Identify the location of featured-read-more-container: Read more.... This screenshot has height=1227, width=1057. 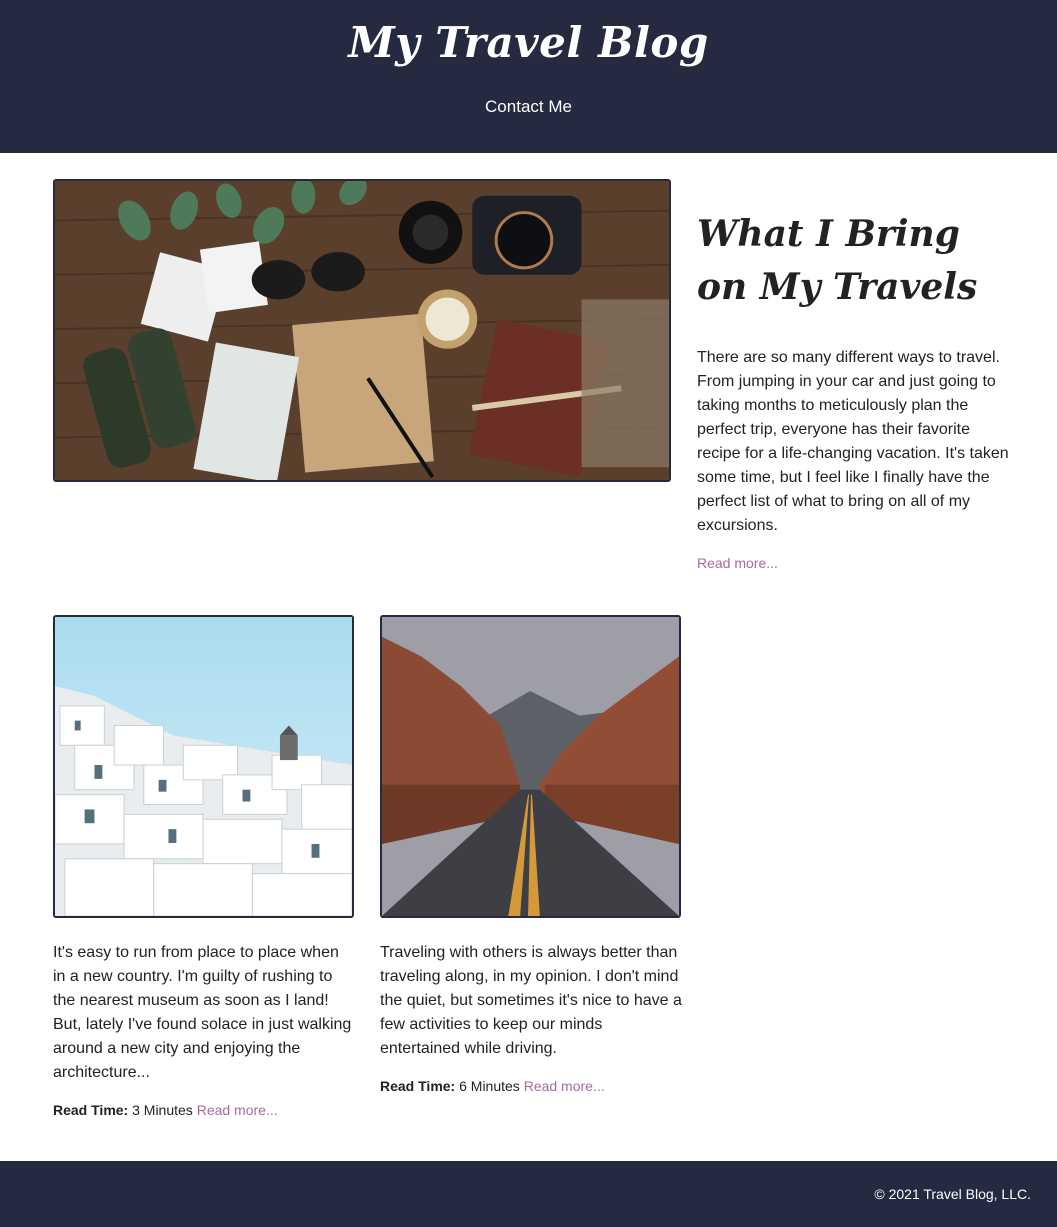
(737, 564).